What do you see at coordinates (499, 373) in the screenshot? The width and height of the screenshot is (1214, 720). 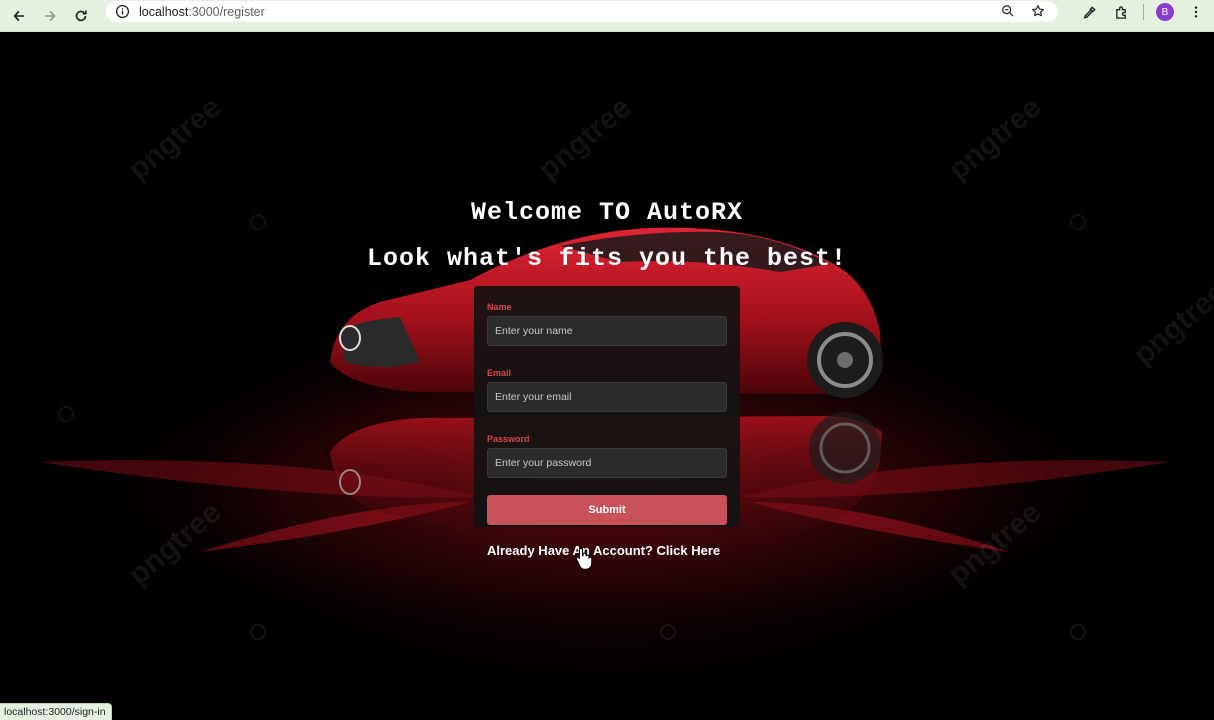 I see `email-label: Email` at bounding box center [499, 373].